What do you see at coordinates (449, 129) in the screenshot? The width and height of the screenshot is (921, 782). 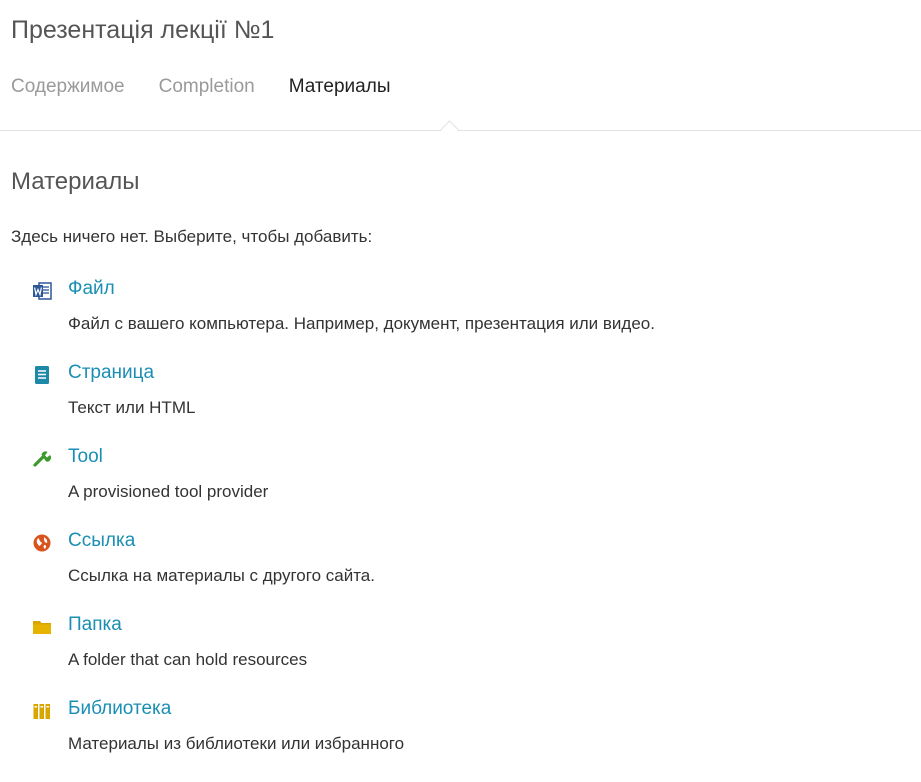 I see `active-tab-pointer` at bounding box center [449, 129].